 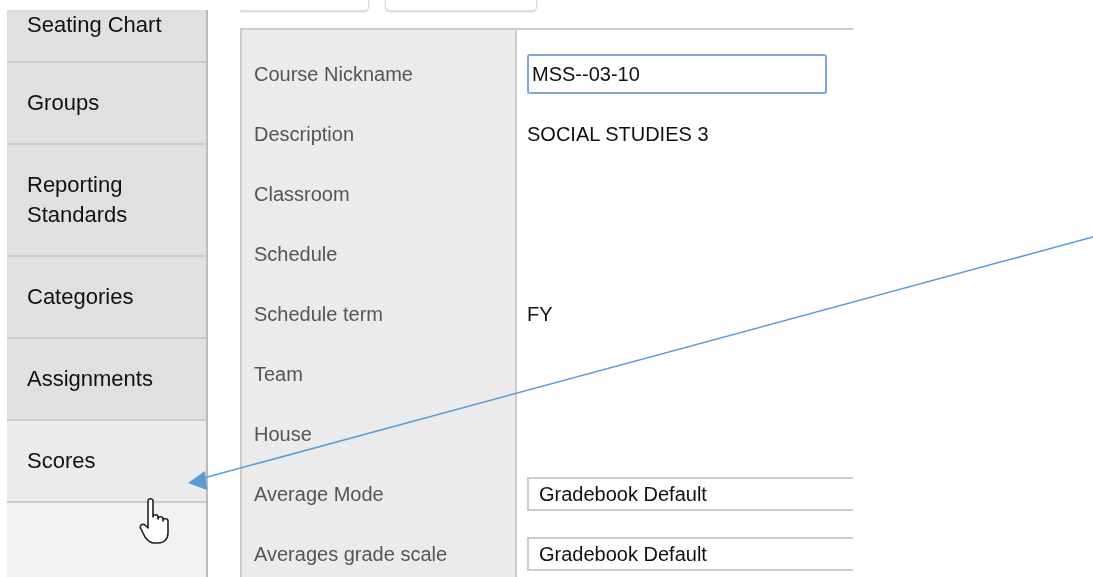 I want to click on sidebar-item: Categories, so click(x=106, y=298).